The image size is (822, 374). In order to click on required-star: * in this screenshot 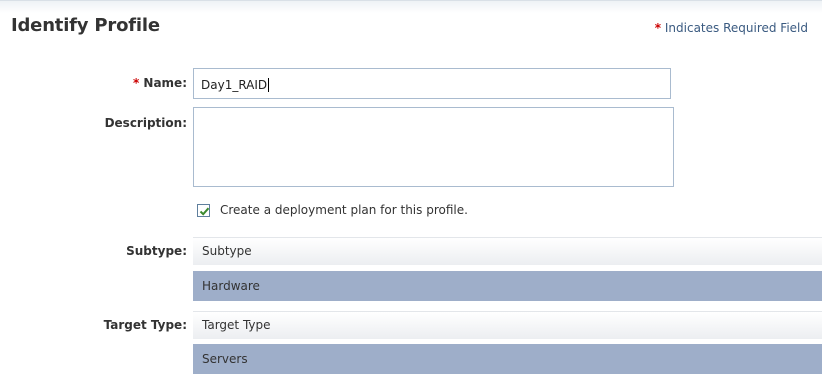, I will do `click(658, 28)`.